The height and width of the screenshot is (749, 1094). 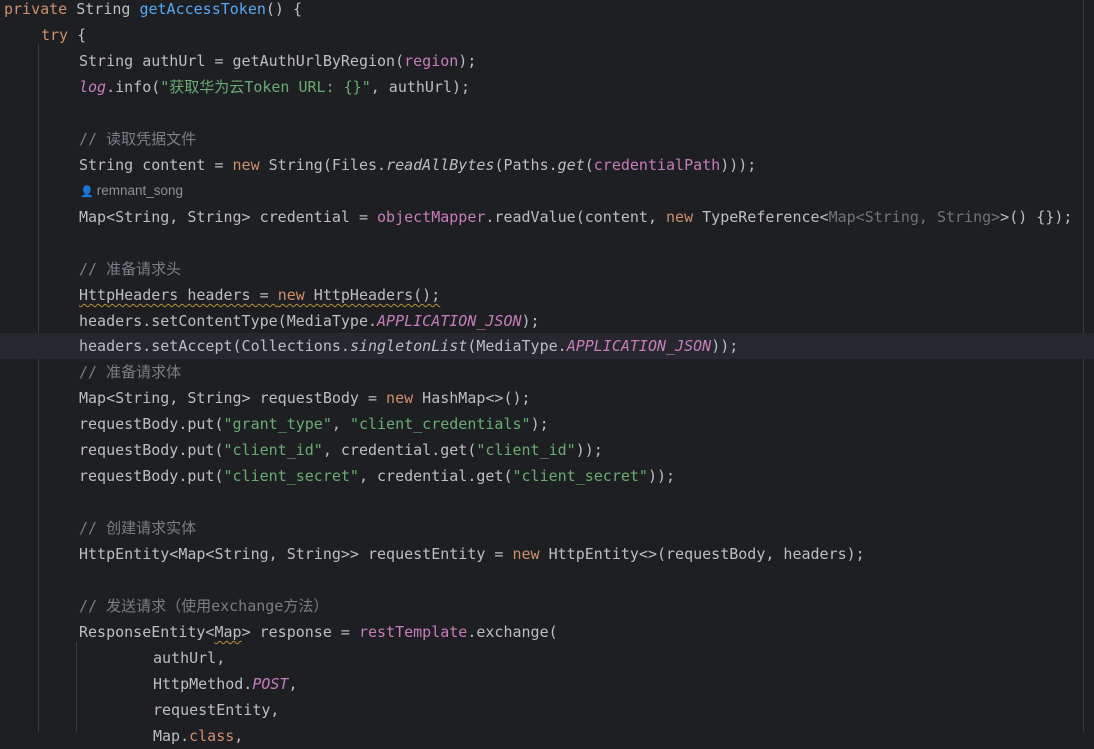 What do you see at coordinates (547, 139) in the screenshot?
I see `code-line: // 读取凭据文件` at bounding box center [547, 139].